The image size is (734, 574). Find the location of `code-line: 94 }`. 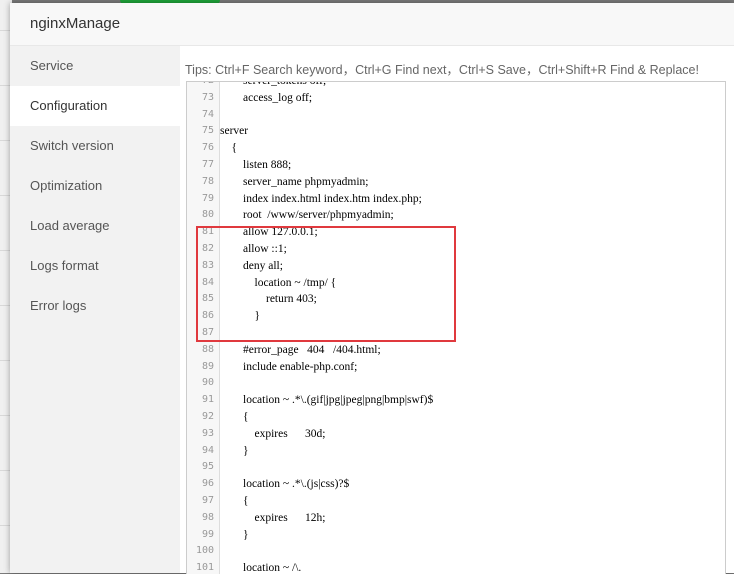

code-line: 94 } is located at coordinates (456, 451).